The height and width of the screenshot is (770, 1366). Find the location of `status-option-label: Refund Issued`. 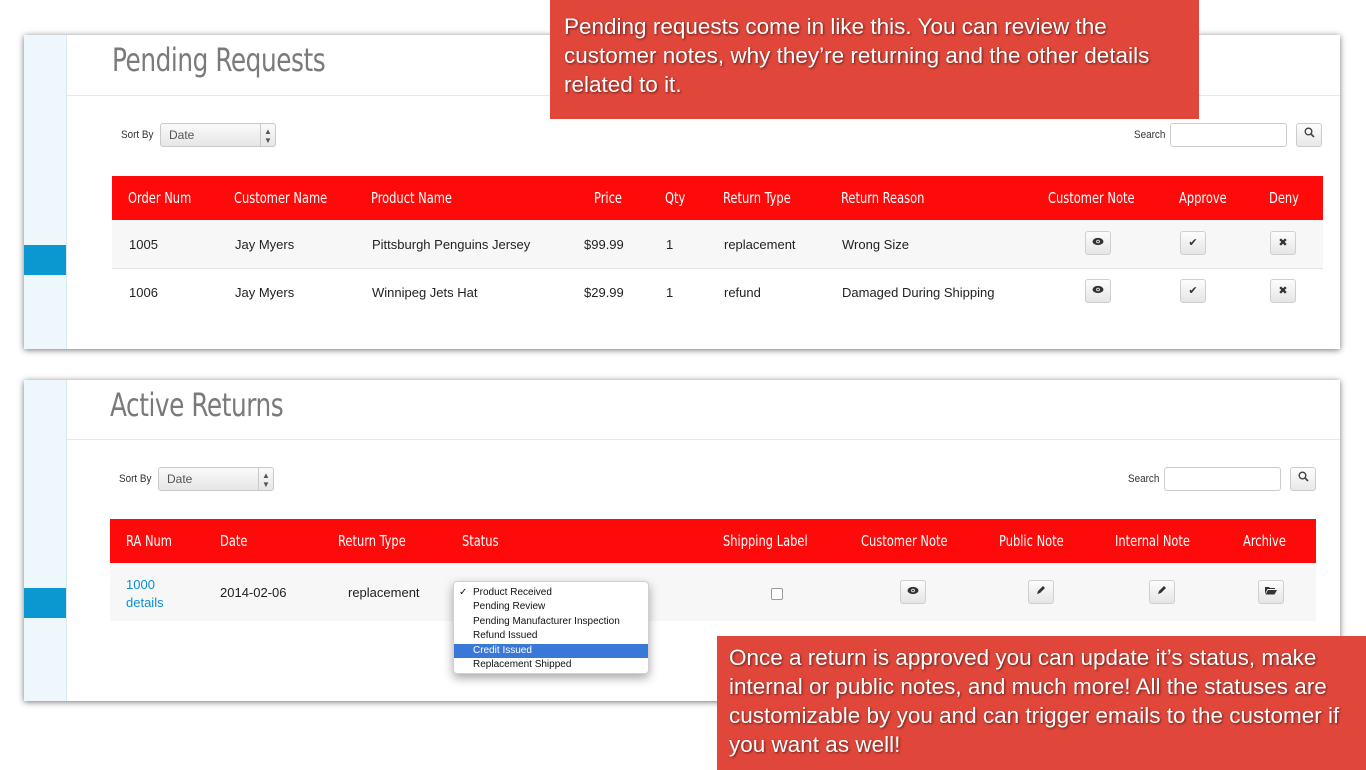

status-option-label: Refund Issued is located at coordinates (505, 636).